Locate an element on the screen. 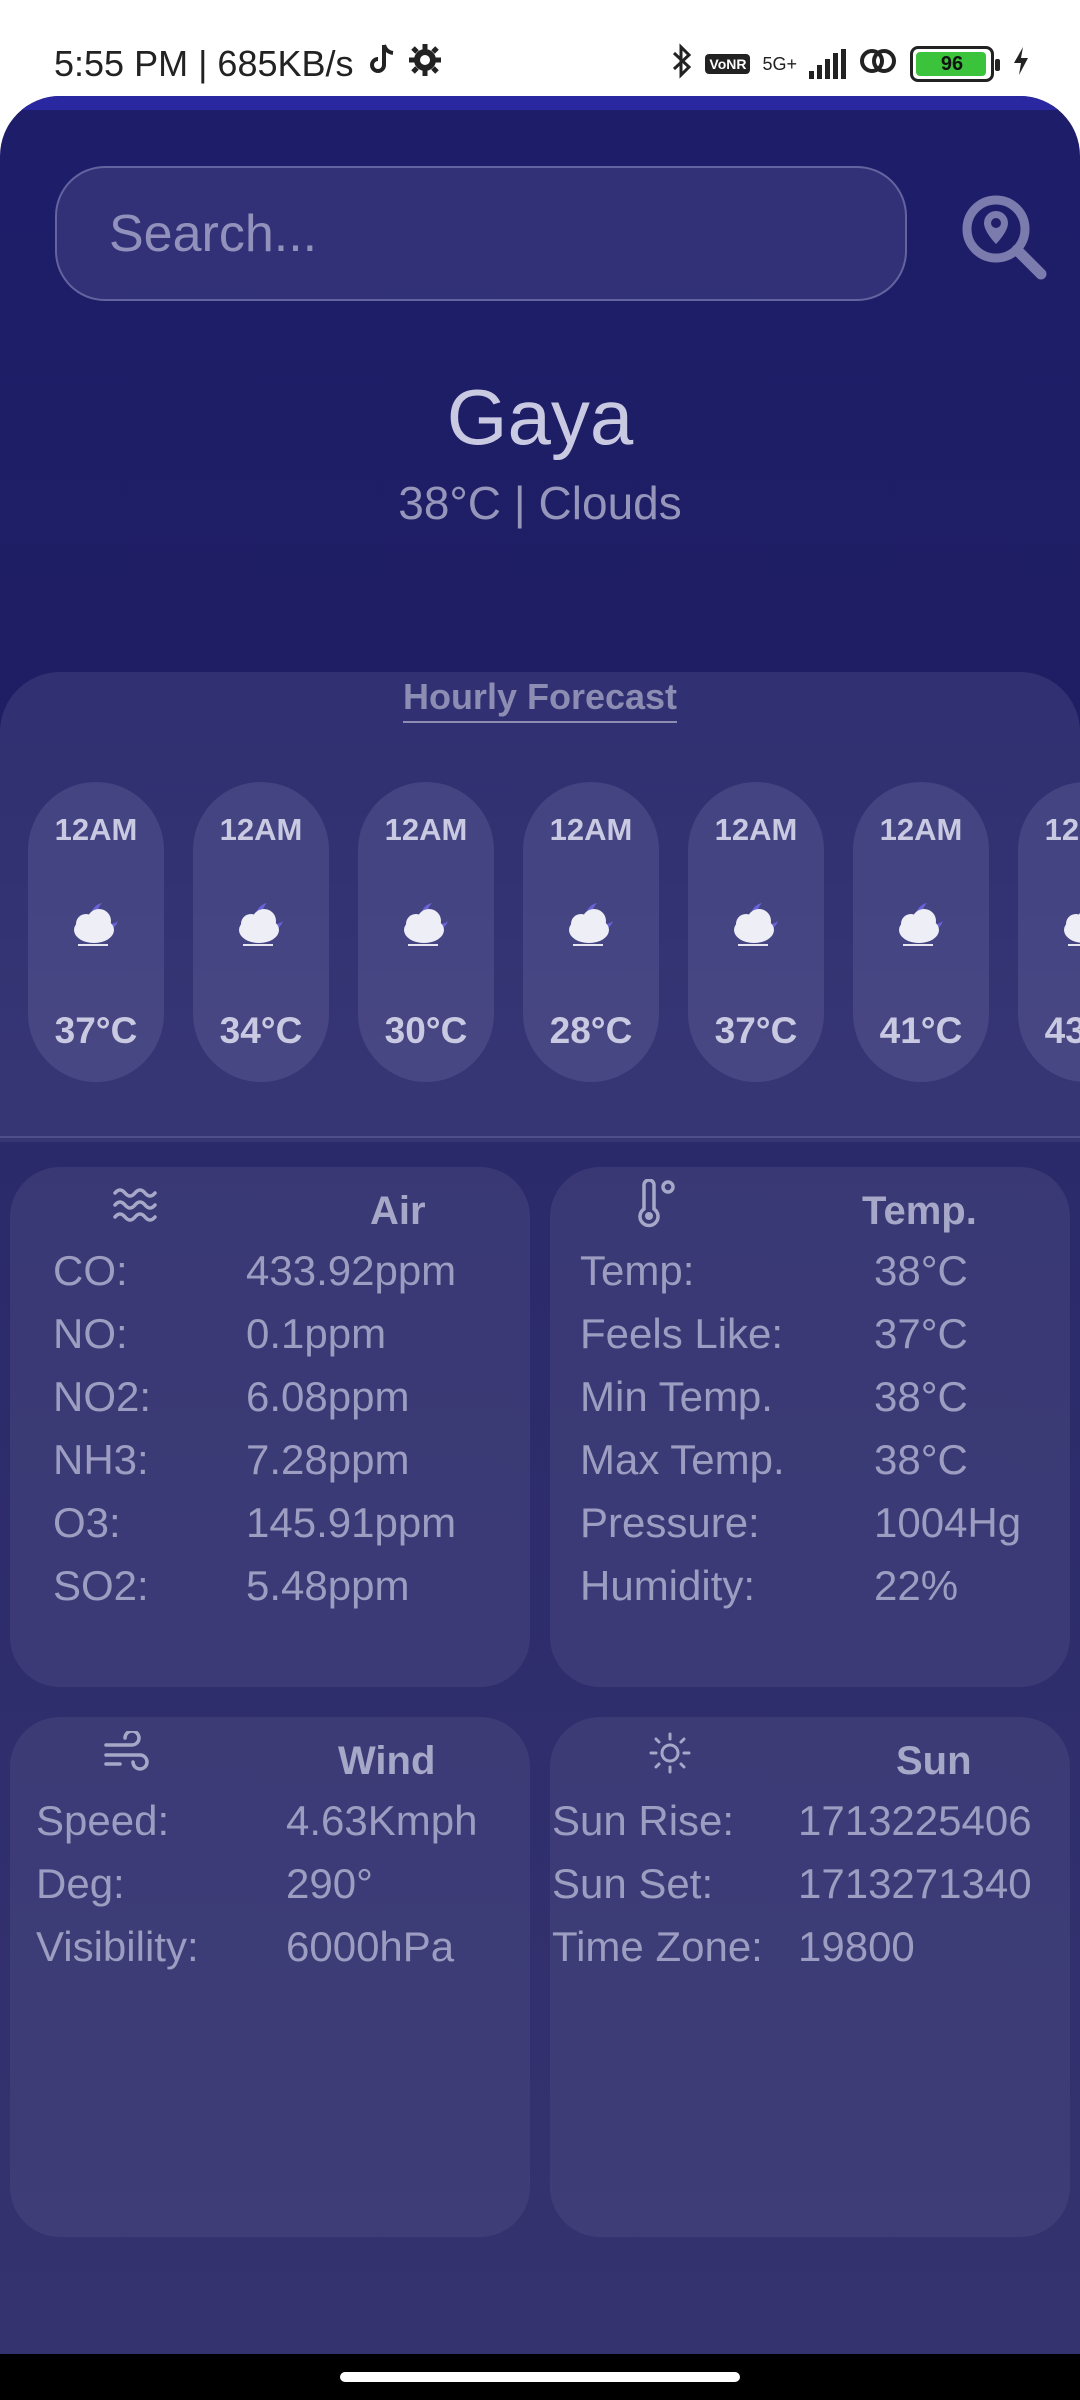 The image size is (1080, 2400). waves-icon is located at coordinates (135, 1207).